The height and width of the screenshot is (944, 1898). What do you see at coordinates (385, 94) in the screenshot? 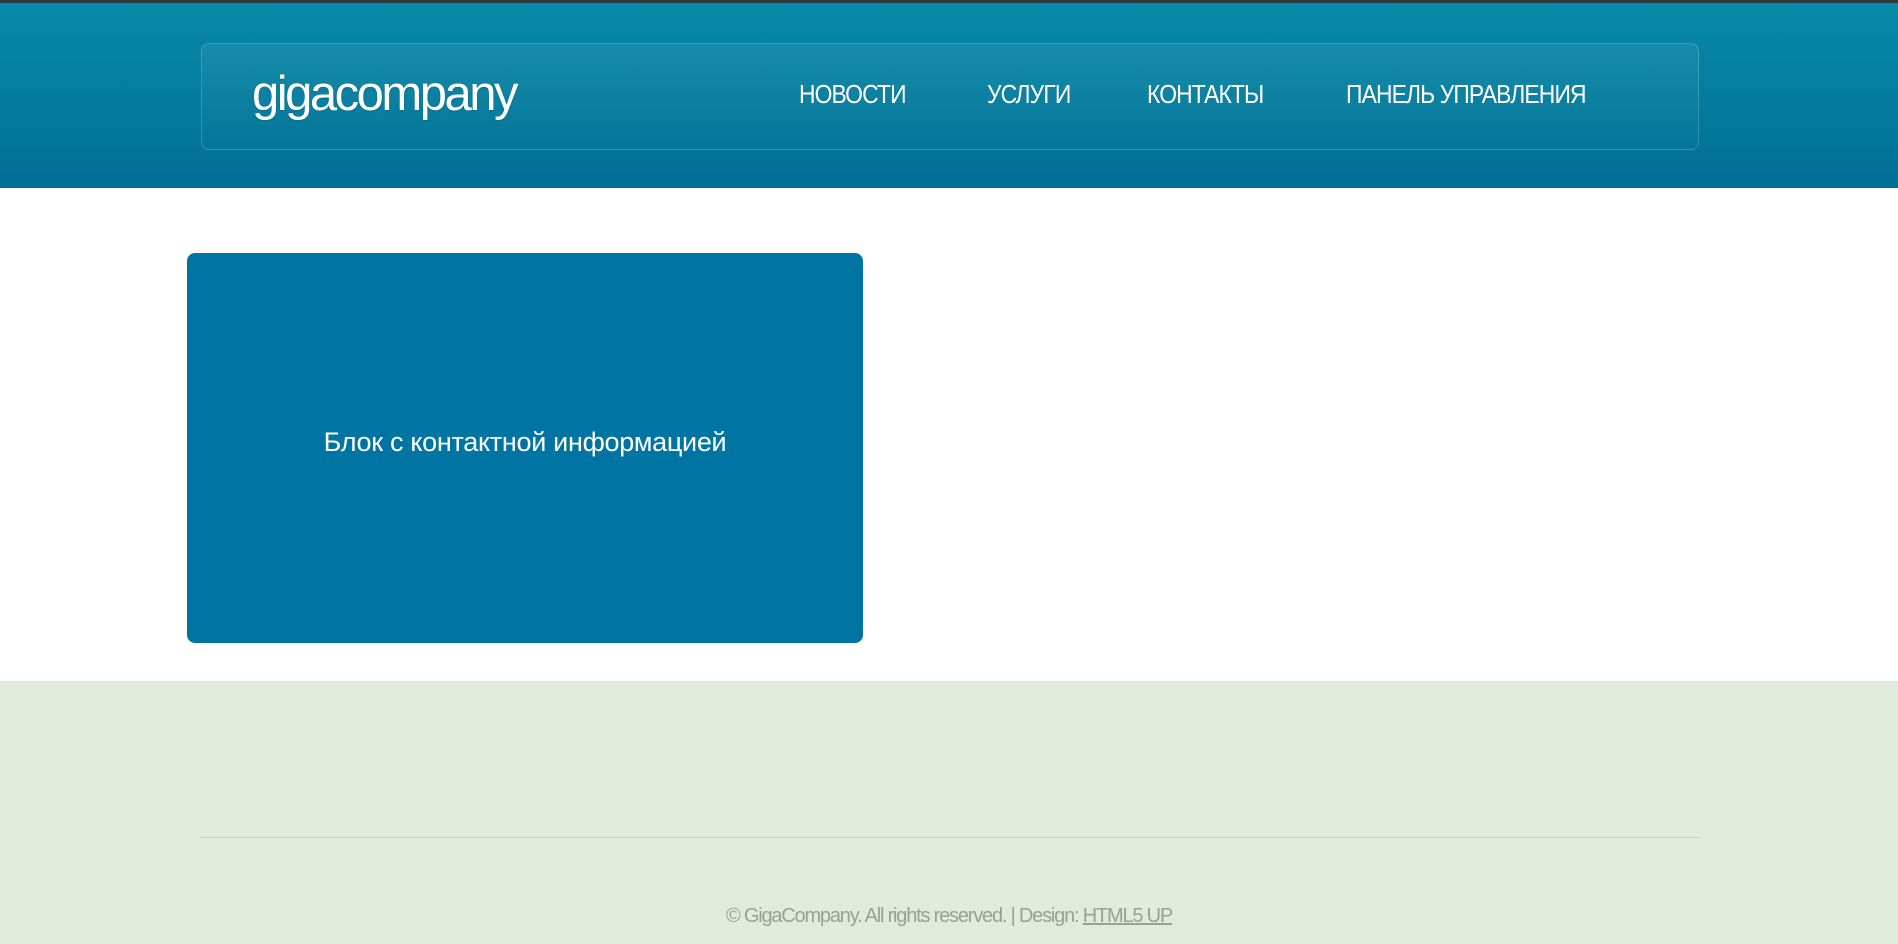
I see `site-logo: gigacompany` at bounding box center [385, 94].